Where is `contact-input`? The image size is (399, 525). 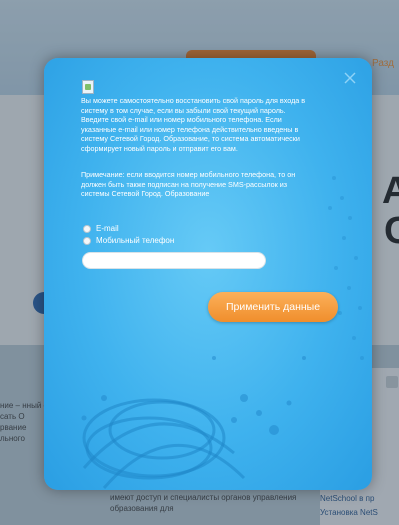 contact-input is located at coordinates (174, 260).